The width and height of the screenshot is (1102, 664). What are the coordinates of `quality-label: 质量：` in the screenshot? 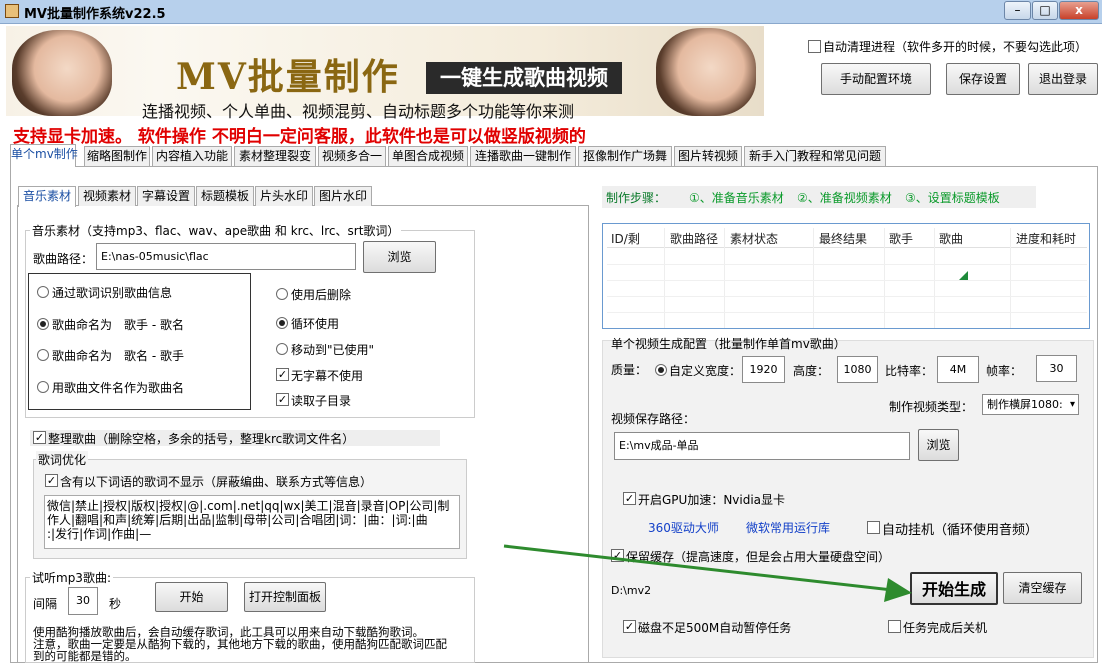 It's located at (629, 370).